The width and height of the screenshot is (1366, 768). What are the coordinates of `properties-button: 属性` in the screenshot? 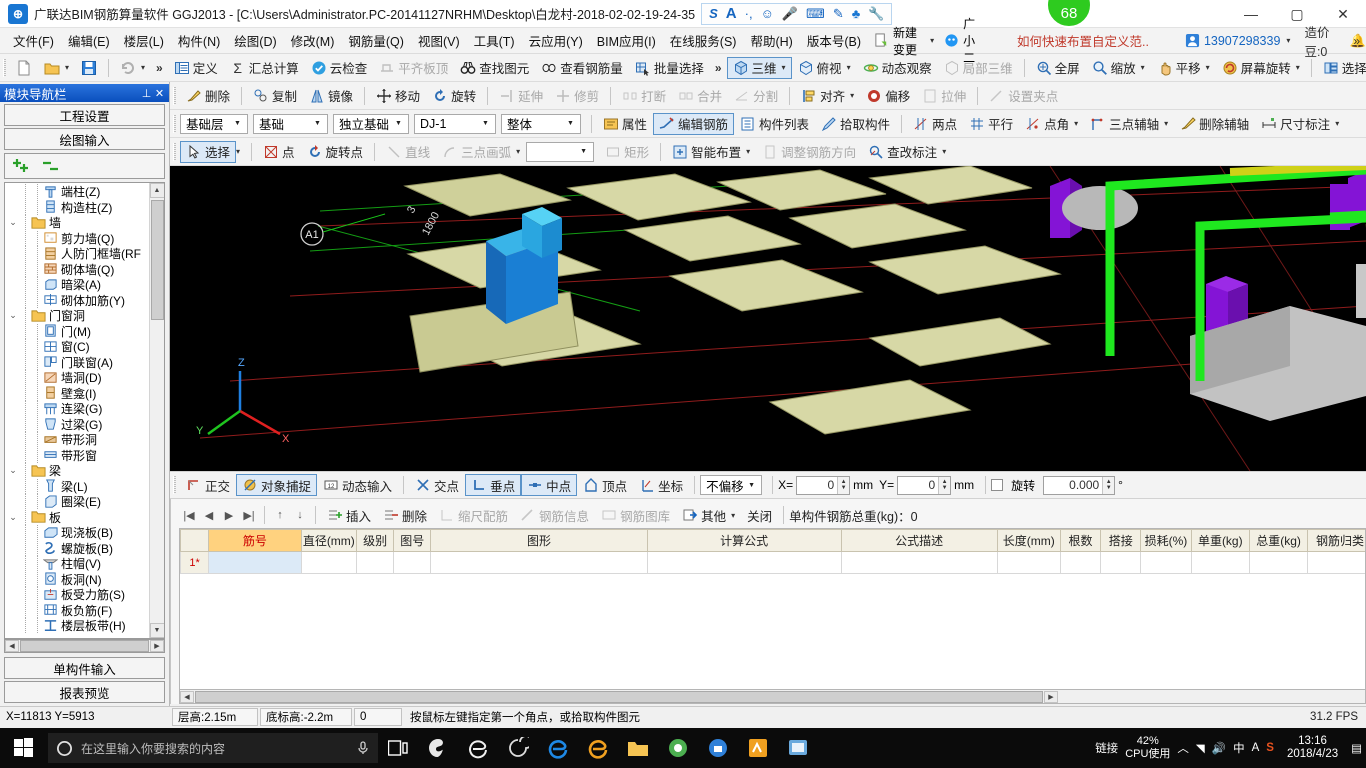 It's located at (625, 124).